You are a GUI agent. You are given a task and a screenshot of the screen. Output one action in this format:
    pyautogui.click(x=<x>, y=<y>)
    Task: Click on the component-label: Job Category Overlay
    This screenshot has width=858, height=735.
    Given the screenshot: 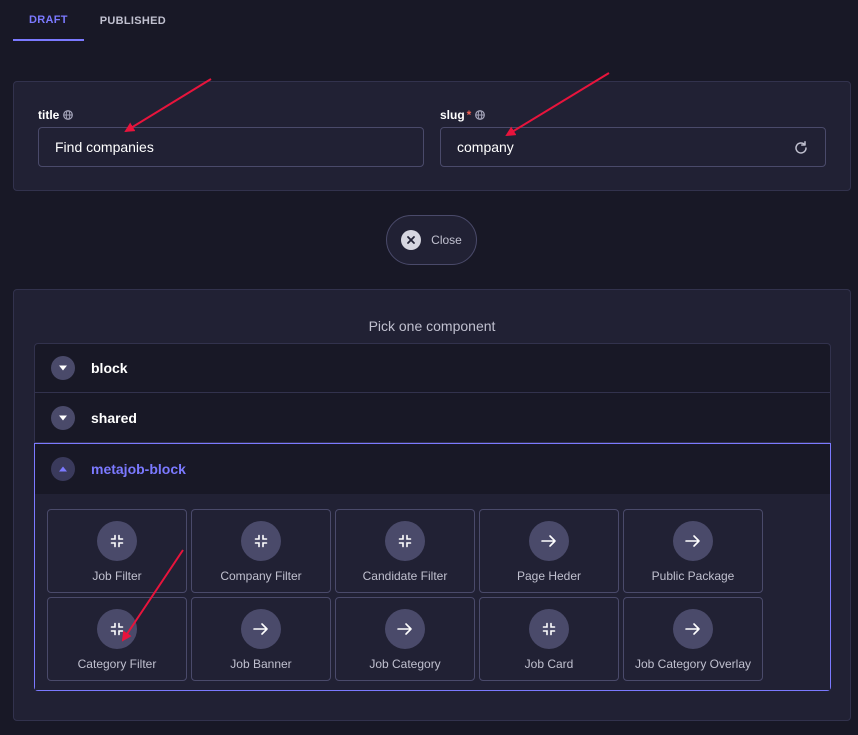 What is the action you would take?
    pyautogui.click(x=693, y=664)
    